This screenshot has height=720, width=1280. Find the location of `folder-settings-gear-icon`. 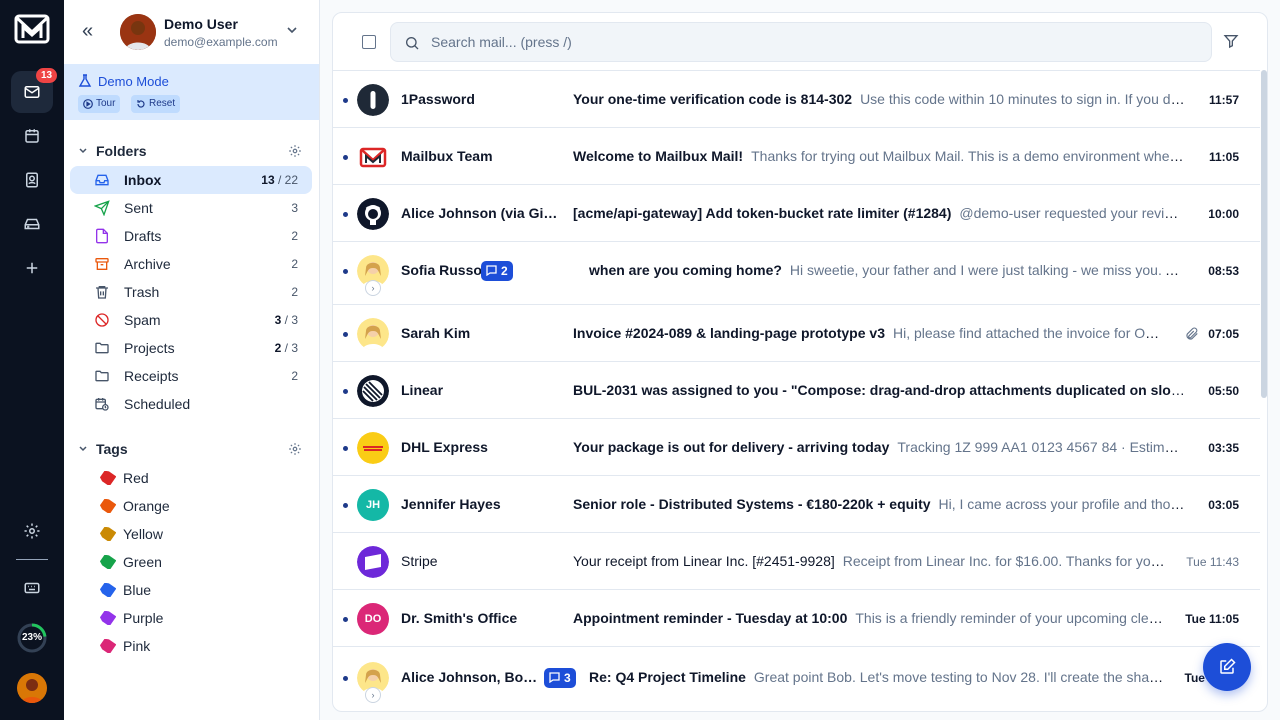

folder-settings-gear-icon is located at coordinates (295, 151).